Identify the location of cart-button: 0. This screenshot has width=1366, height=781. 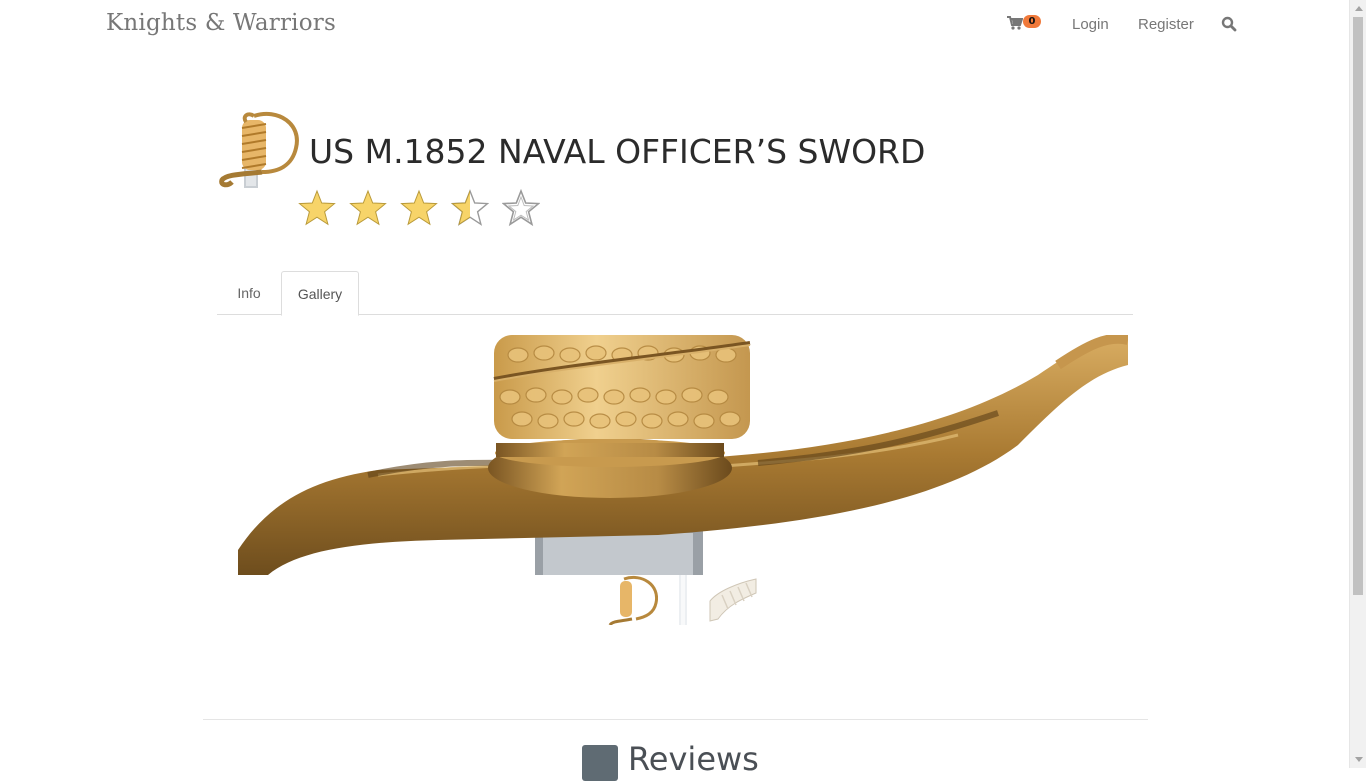
(1027, 25).